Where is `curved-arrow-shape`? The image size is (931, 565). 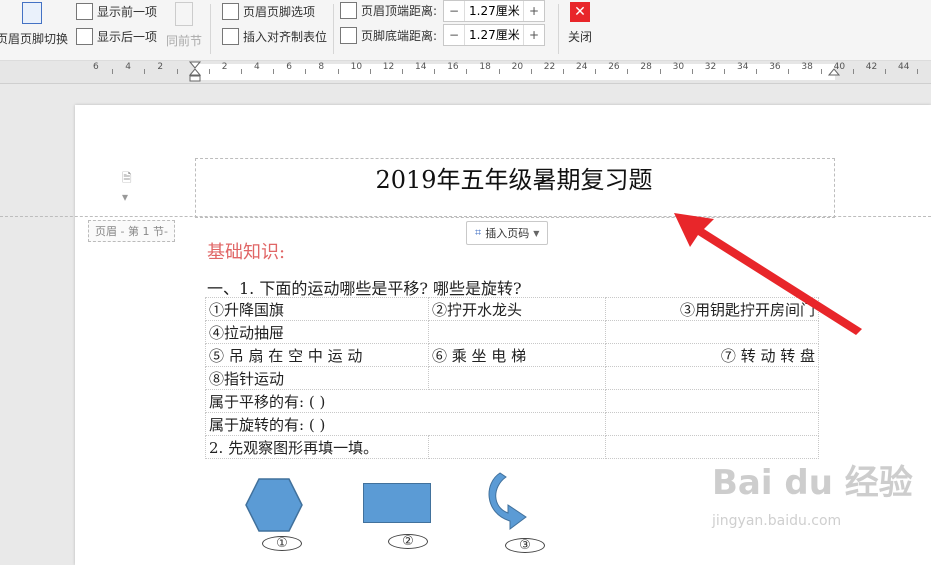 curved-arrow-shape is located at coordinates (508, 501).